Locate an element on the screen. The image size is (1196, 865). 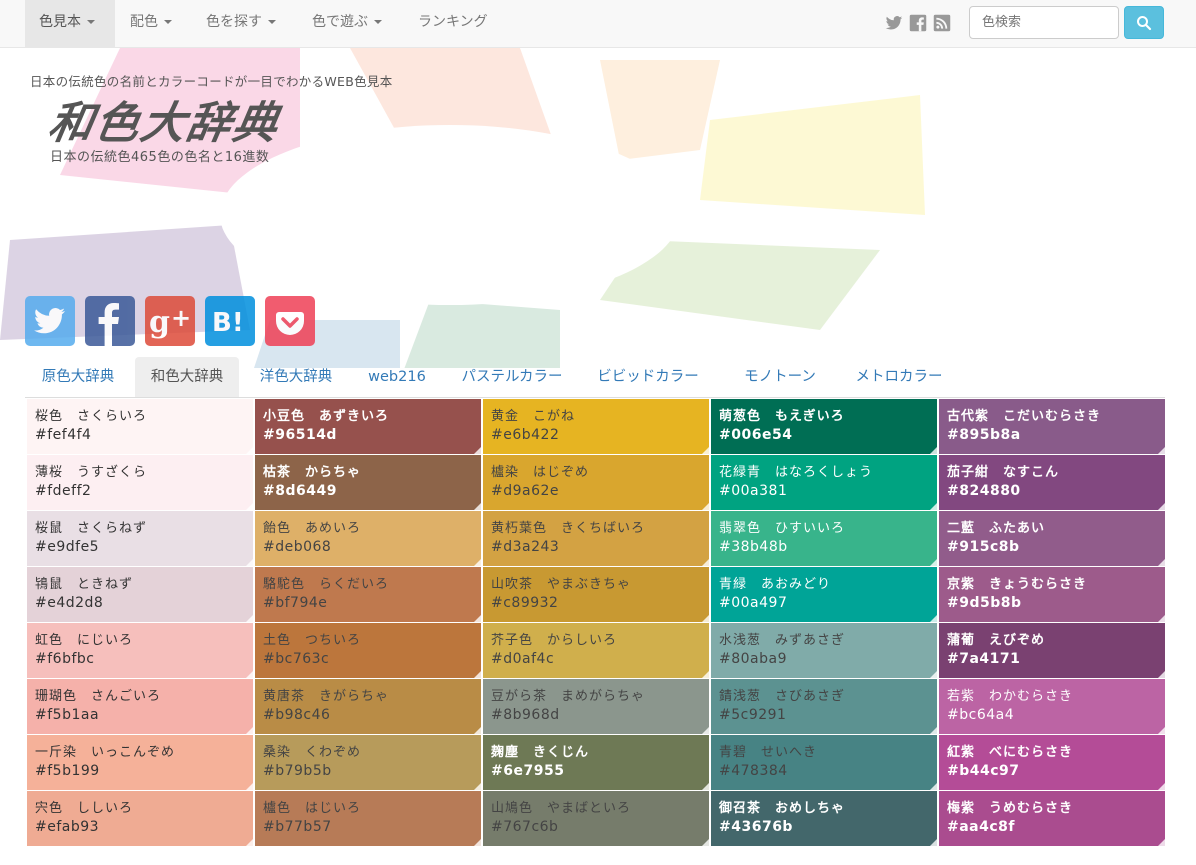
color-hex-code: #b44c97 is located at coordinates (983, 771).